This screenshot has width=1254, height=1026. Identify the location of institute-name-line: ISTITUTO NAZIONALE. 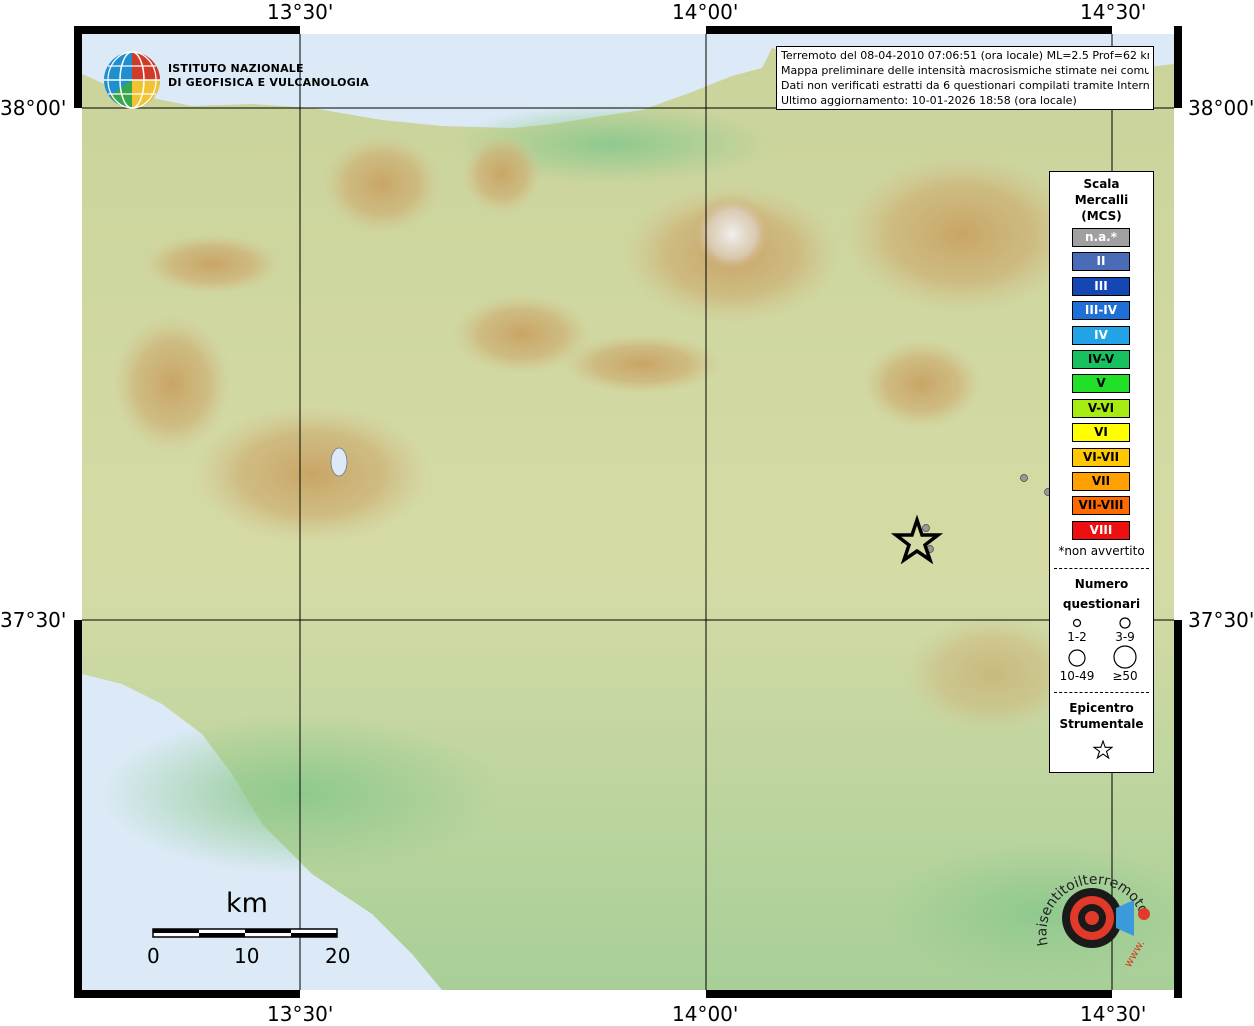
(236, 68).